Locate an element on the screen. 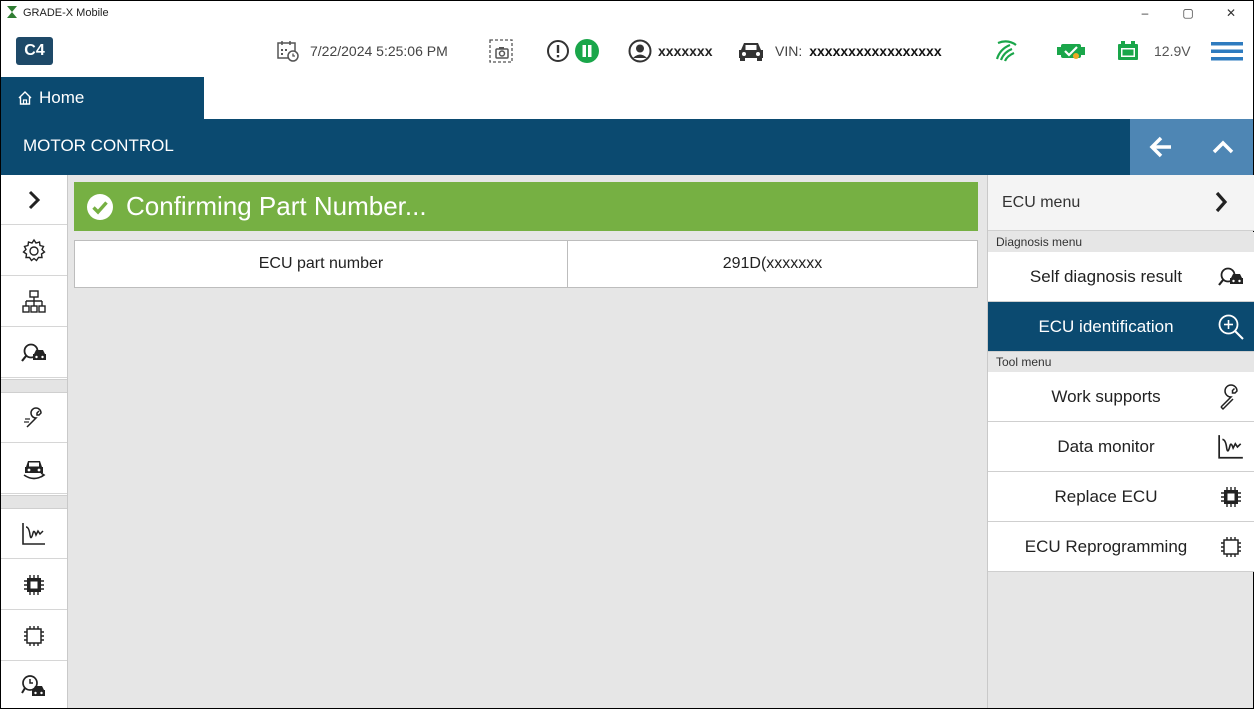  home-icon is located at coordinates (25, 98).